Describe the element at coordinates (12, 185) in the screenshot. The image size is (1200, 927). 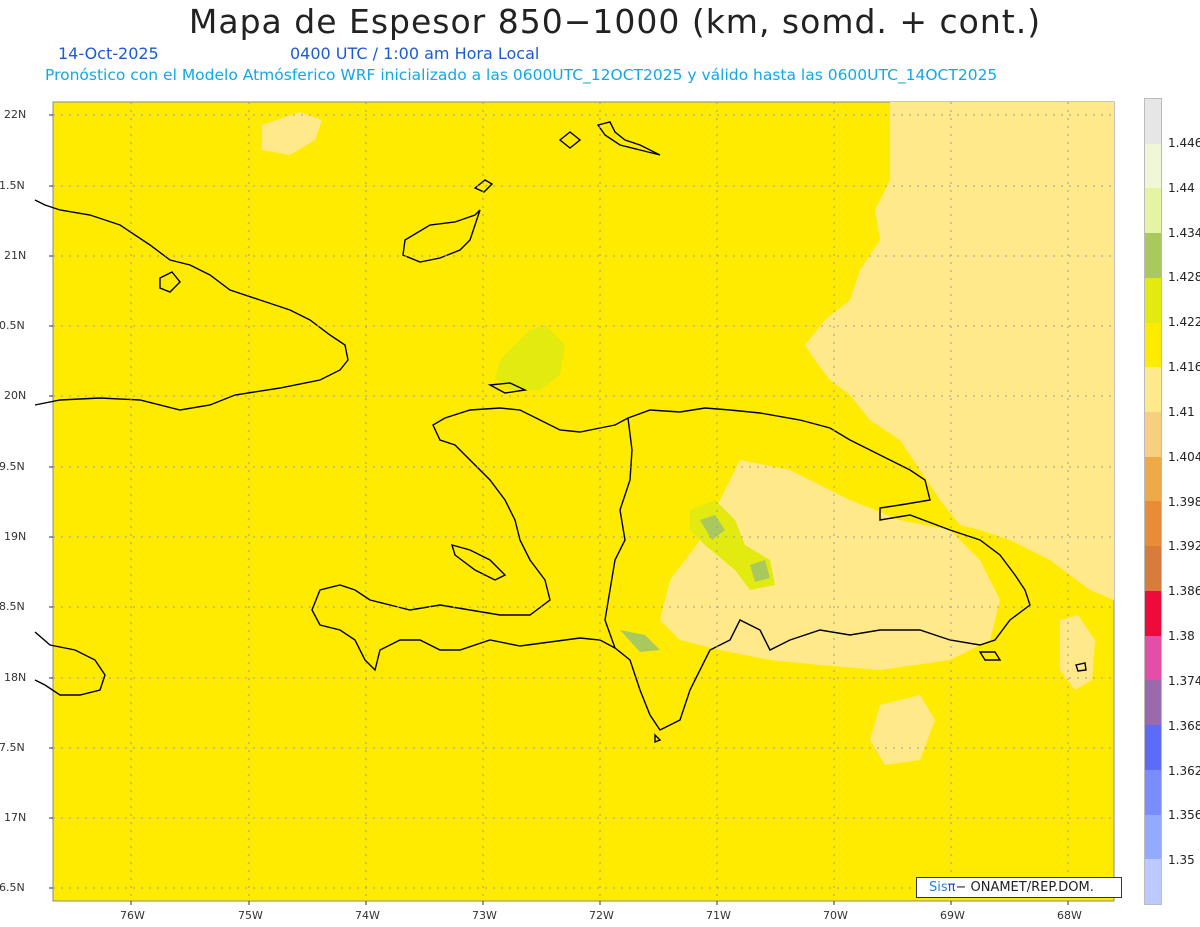
I see `lat-label: 21.5N` at that location.